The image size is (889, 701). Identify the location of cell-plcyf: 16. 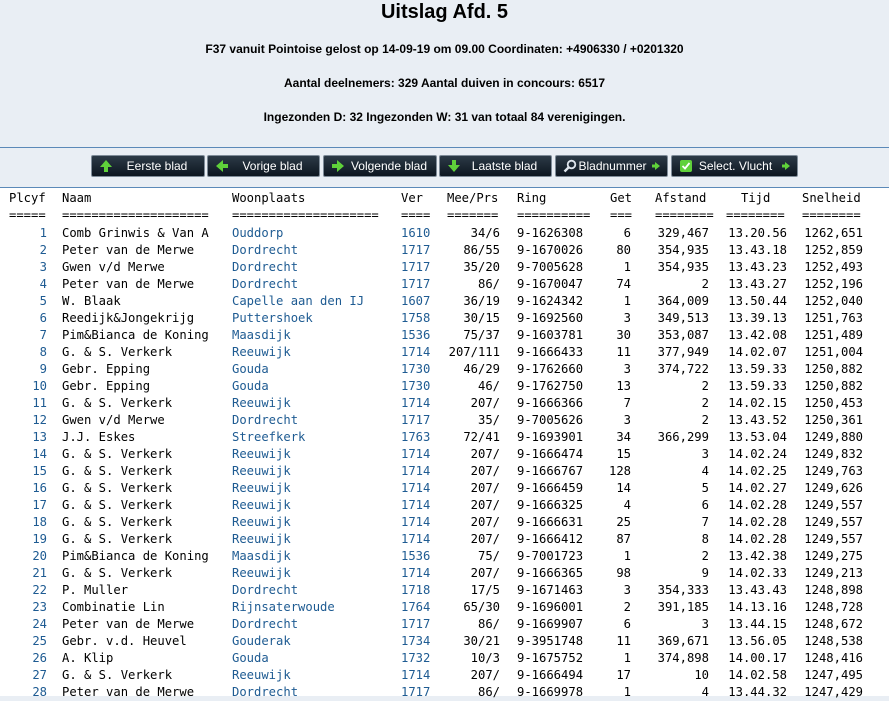
(23, 488).